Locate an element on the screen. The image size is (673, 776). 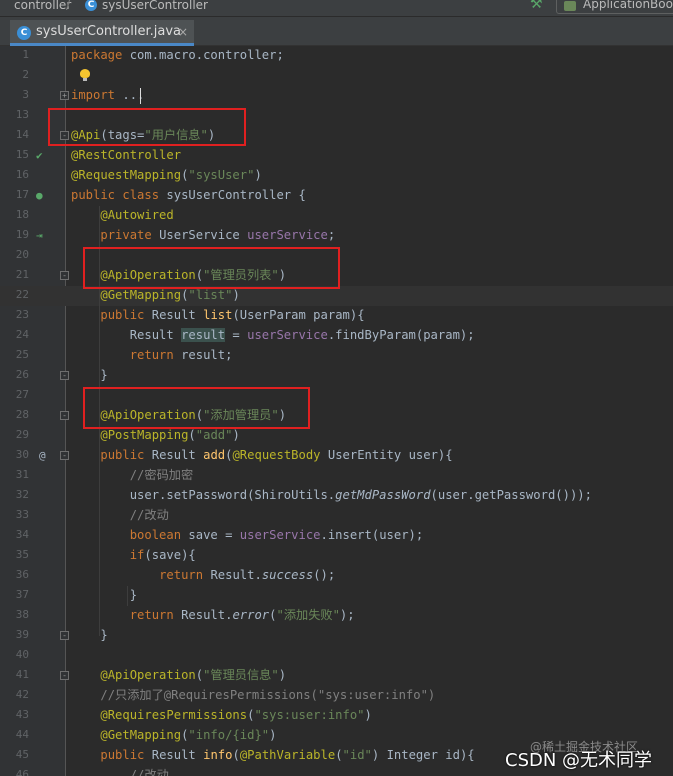
code-token: ( is located at coordinates (236, 755).